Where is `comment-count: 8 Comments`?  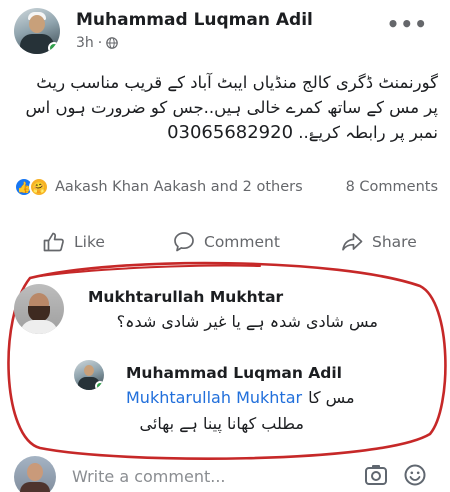 comment-count: 8 Comments is located at coordinates (392, 187).